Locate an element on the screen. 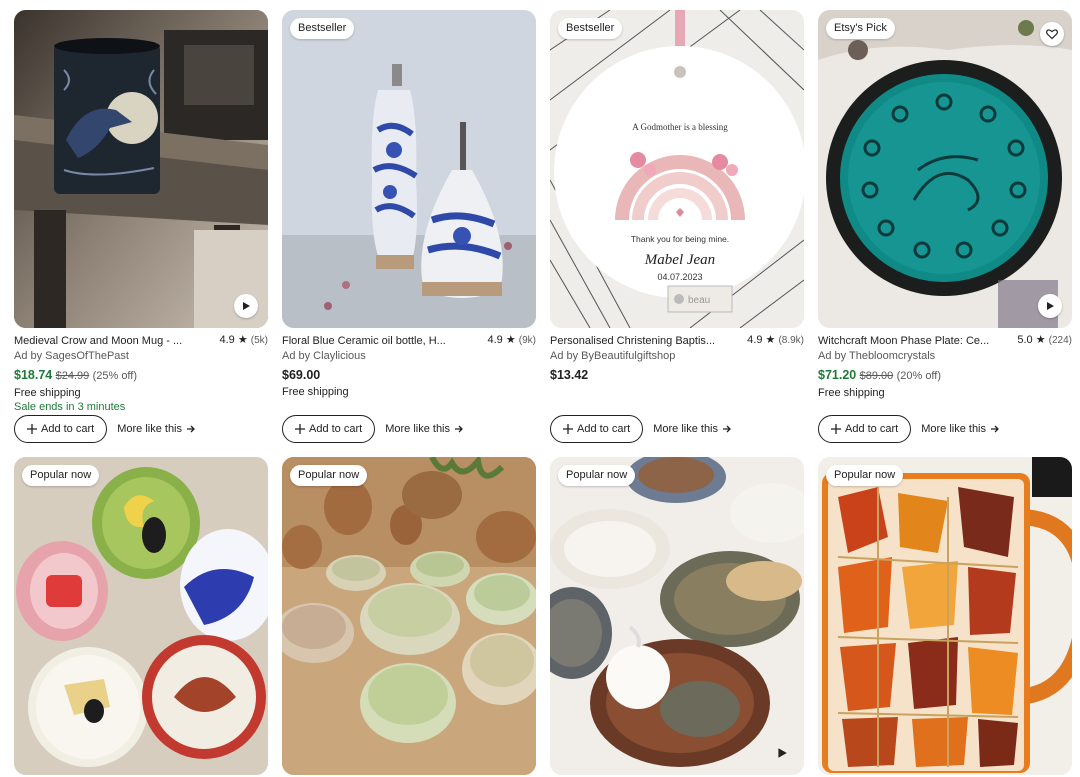 The width and height of the screenshot is (1080, 777). product-image: Etsy's Pick is located at coordinates (945, 169).